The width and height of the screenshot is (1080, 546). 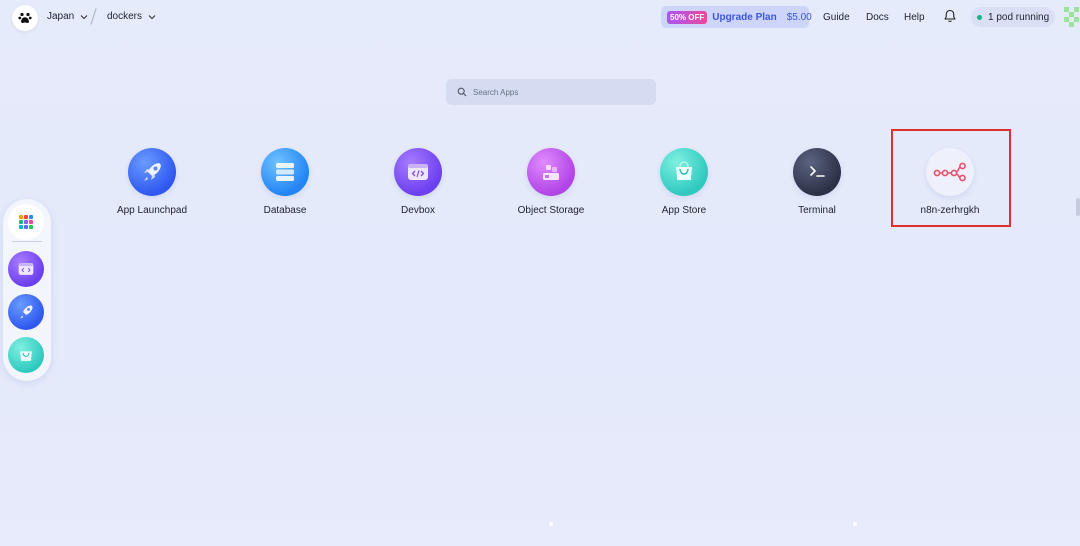 I want to click on object-storage-icon, so click(x=551, y=172).